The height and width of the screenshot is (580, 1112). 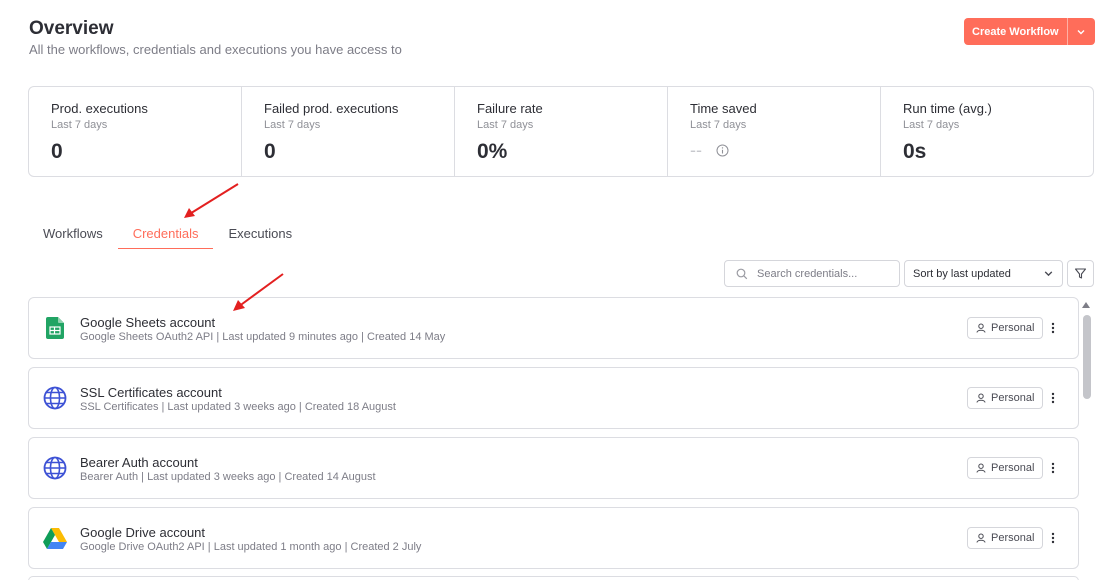 What do you see at coordinates (1086, 305) in the screenshot?
I see `scroll-up-arrow-icon` at bounding box center [1086, 305].